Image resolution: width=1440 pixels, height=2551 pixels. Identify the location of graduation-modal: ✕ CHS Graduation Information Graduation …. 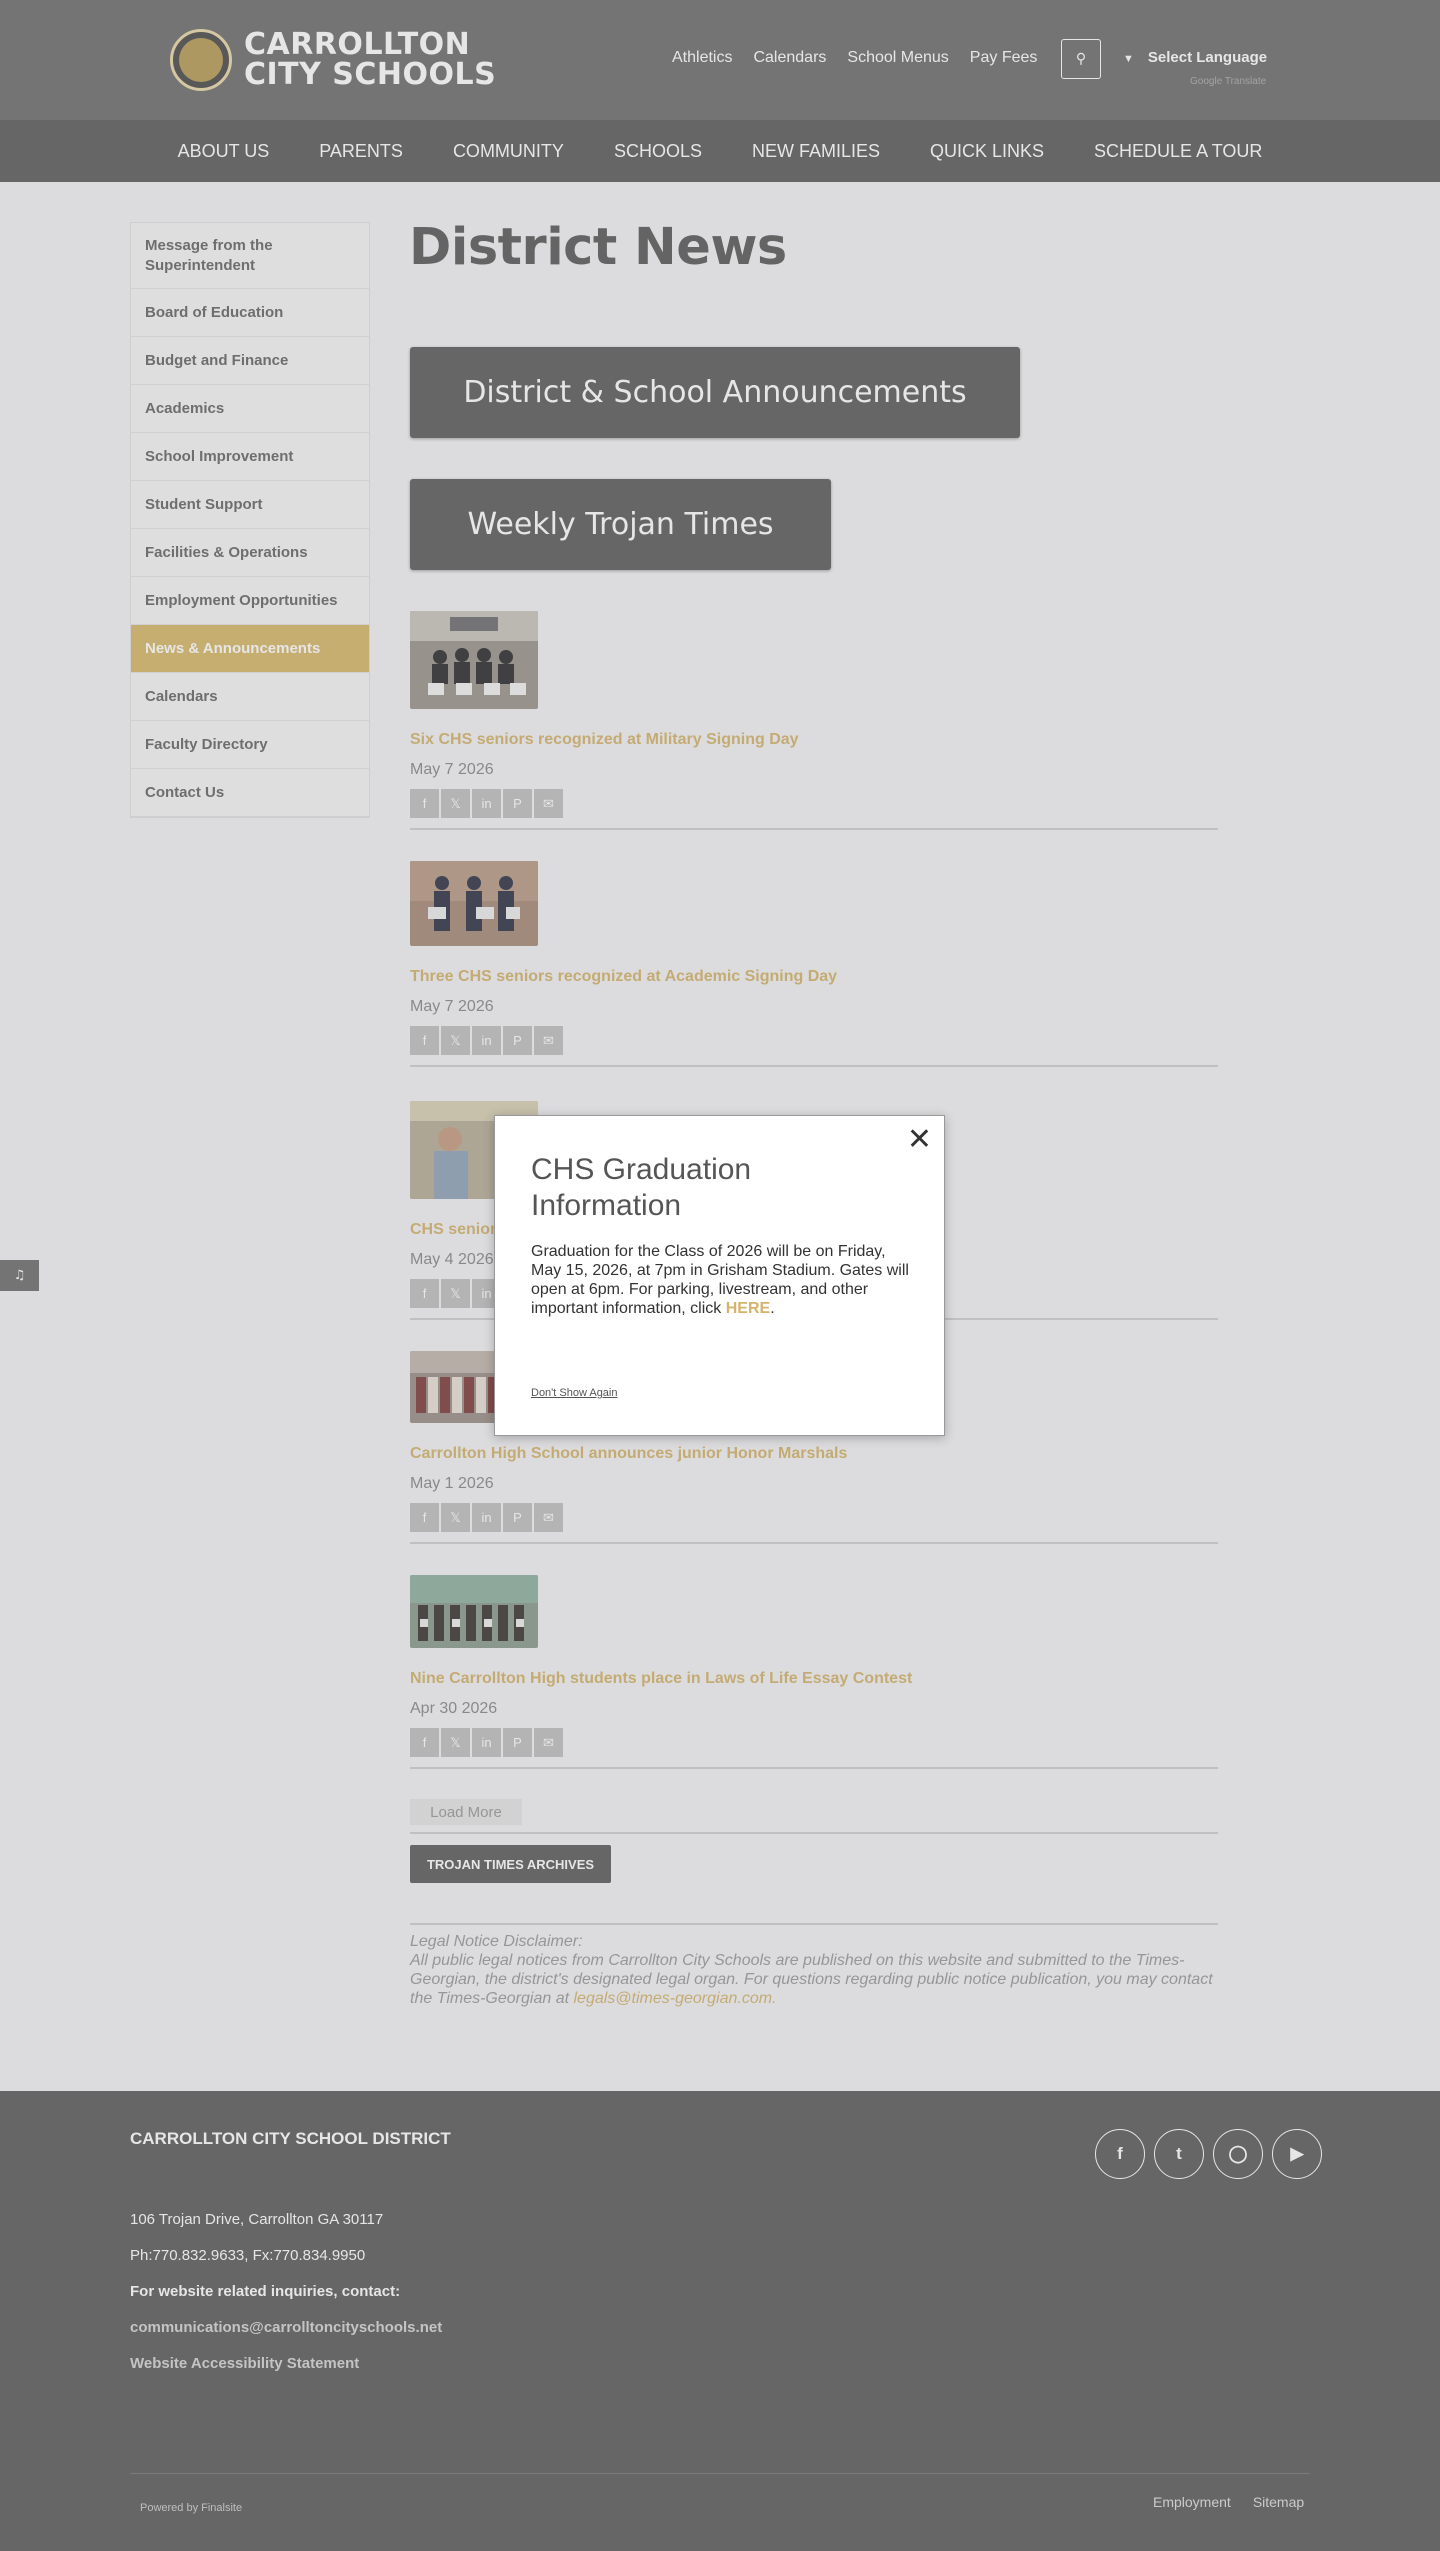
(719, 1275).